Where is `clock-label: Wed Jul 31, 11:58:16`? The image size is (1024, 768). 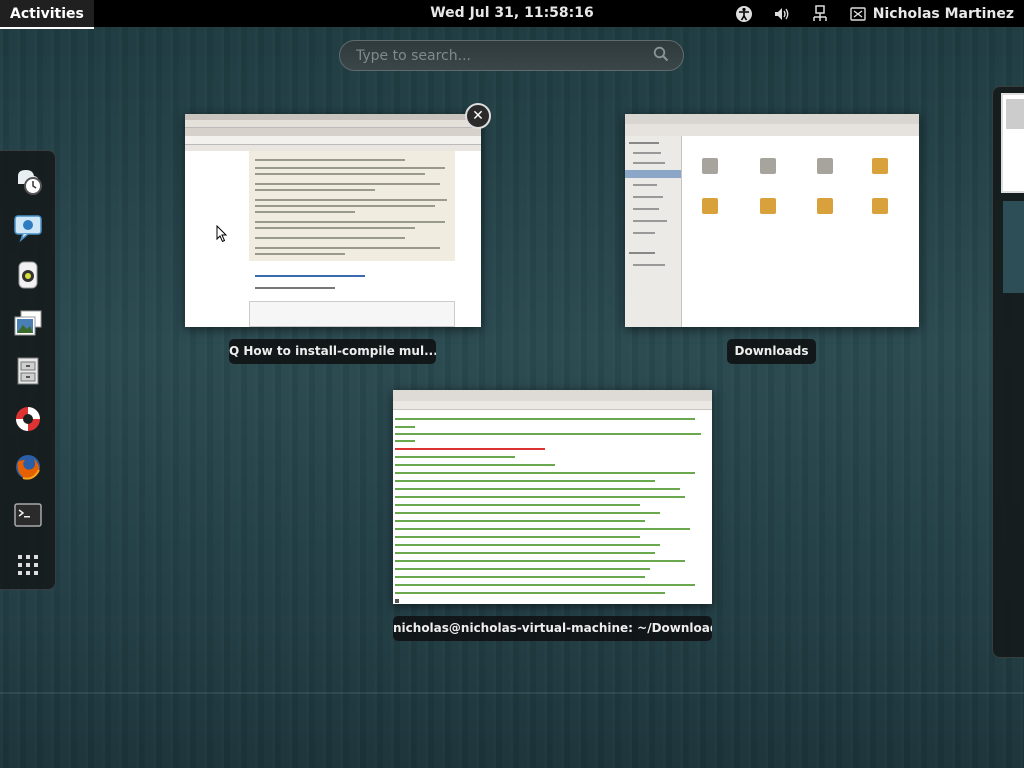 clock-label: Wed Jul 31, 11:58:16 is located at coordinates (512, 13).